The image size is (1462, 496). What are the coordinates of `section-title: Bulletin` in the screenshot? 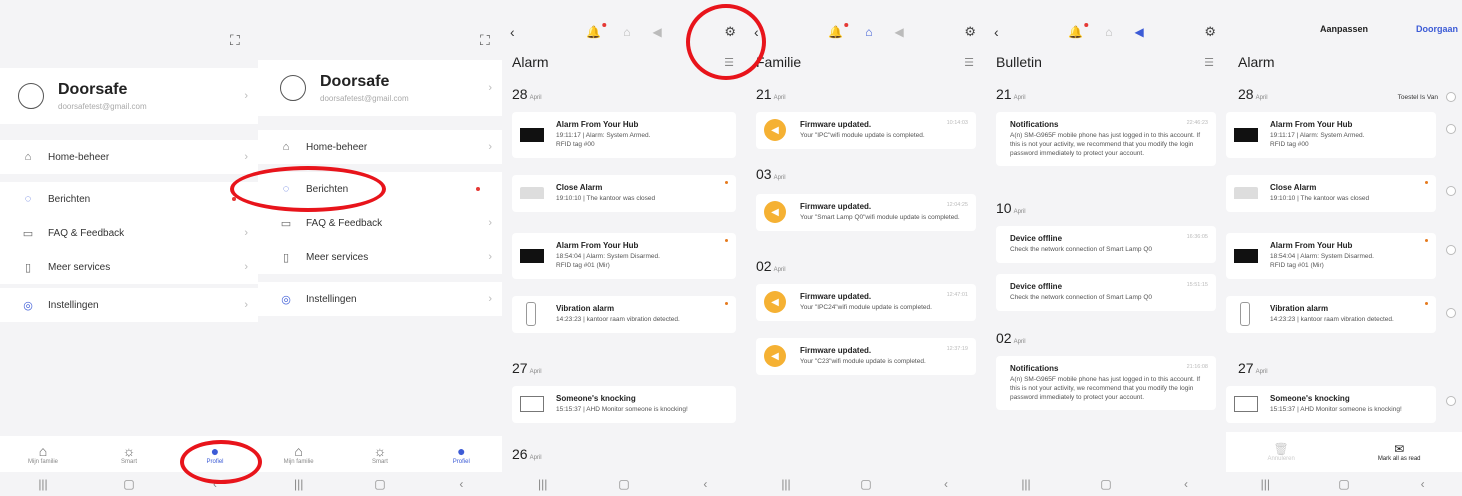 It's located at (1019, 62).